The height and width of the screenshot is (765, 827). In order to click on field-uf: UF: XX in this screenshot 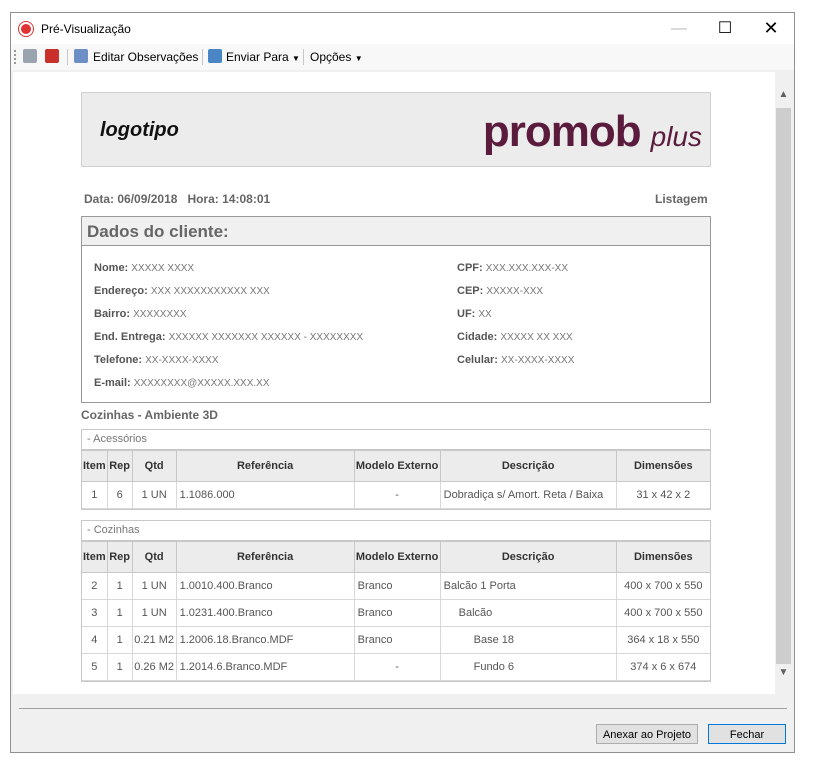, I will do `click(474, 314)`.